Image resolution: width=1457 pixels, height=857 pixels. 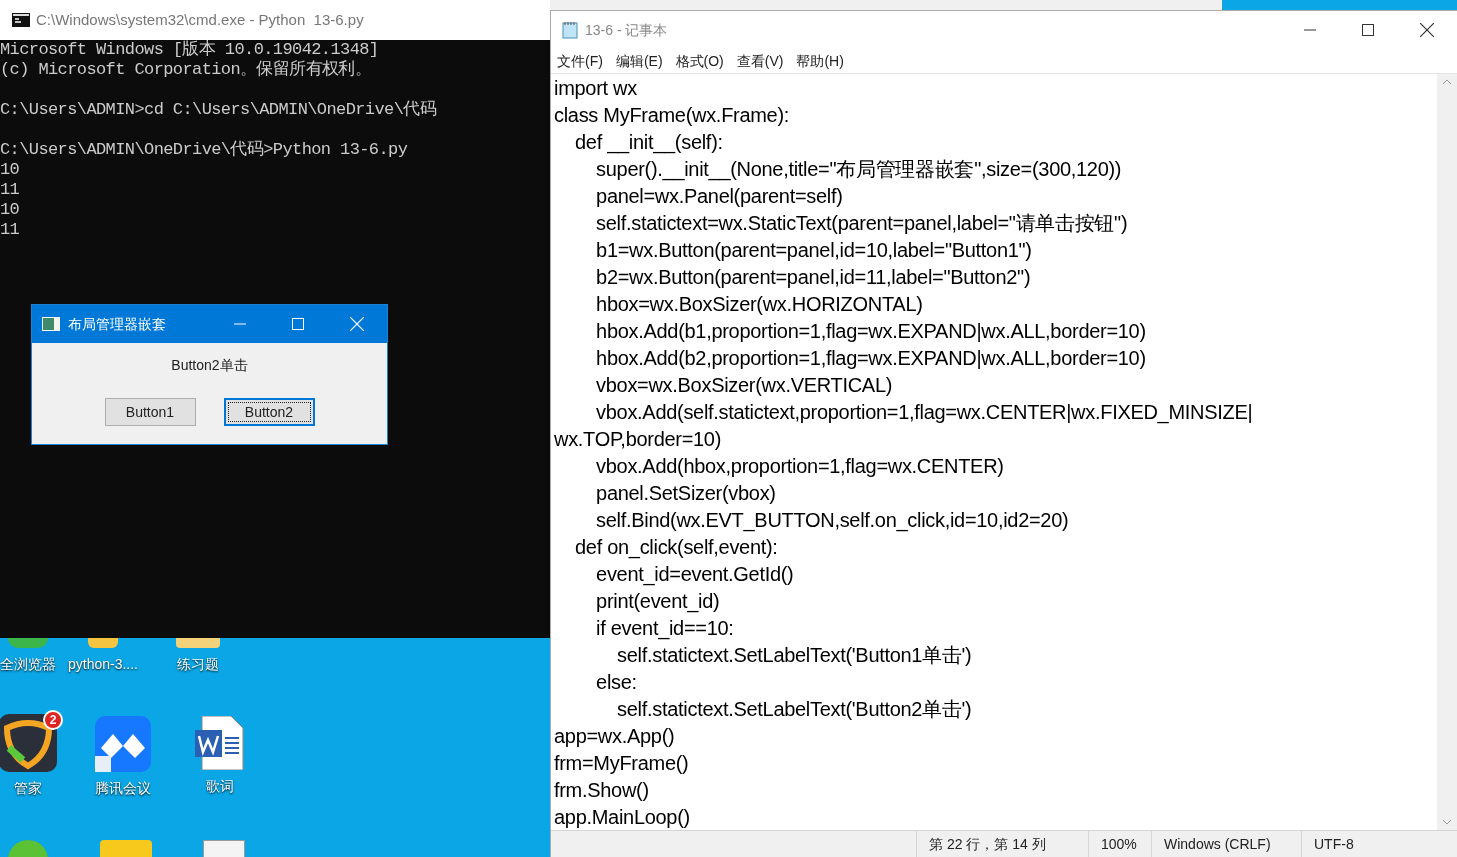 What do you see at coordinates (602, 790) in the screenshot?
I see `code-line: frm.Show()` at bounding box center [602, 790].